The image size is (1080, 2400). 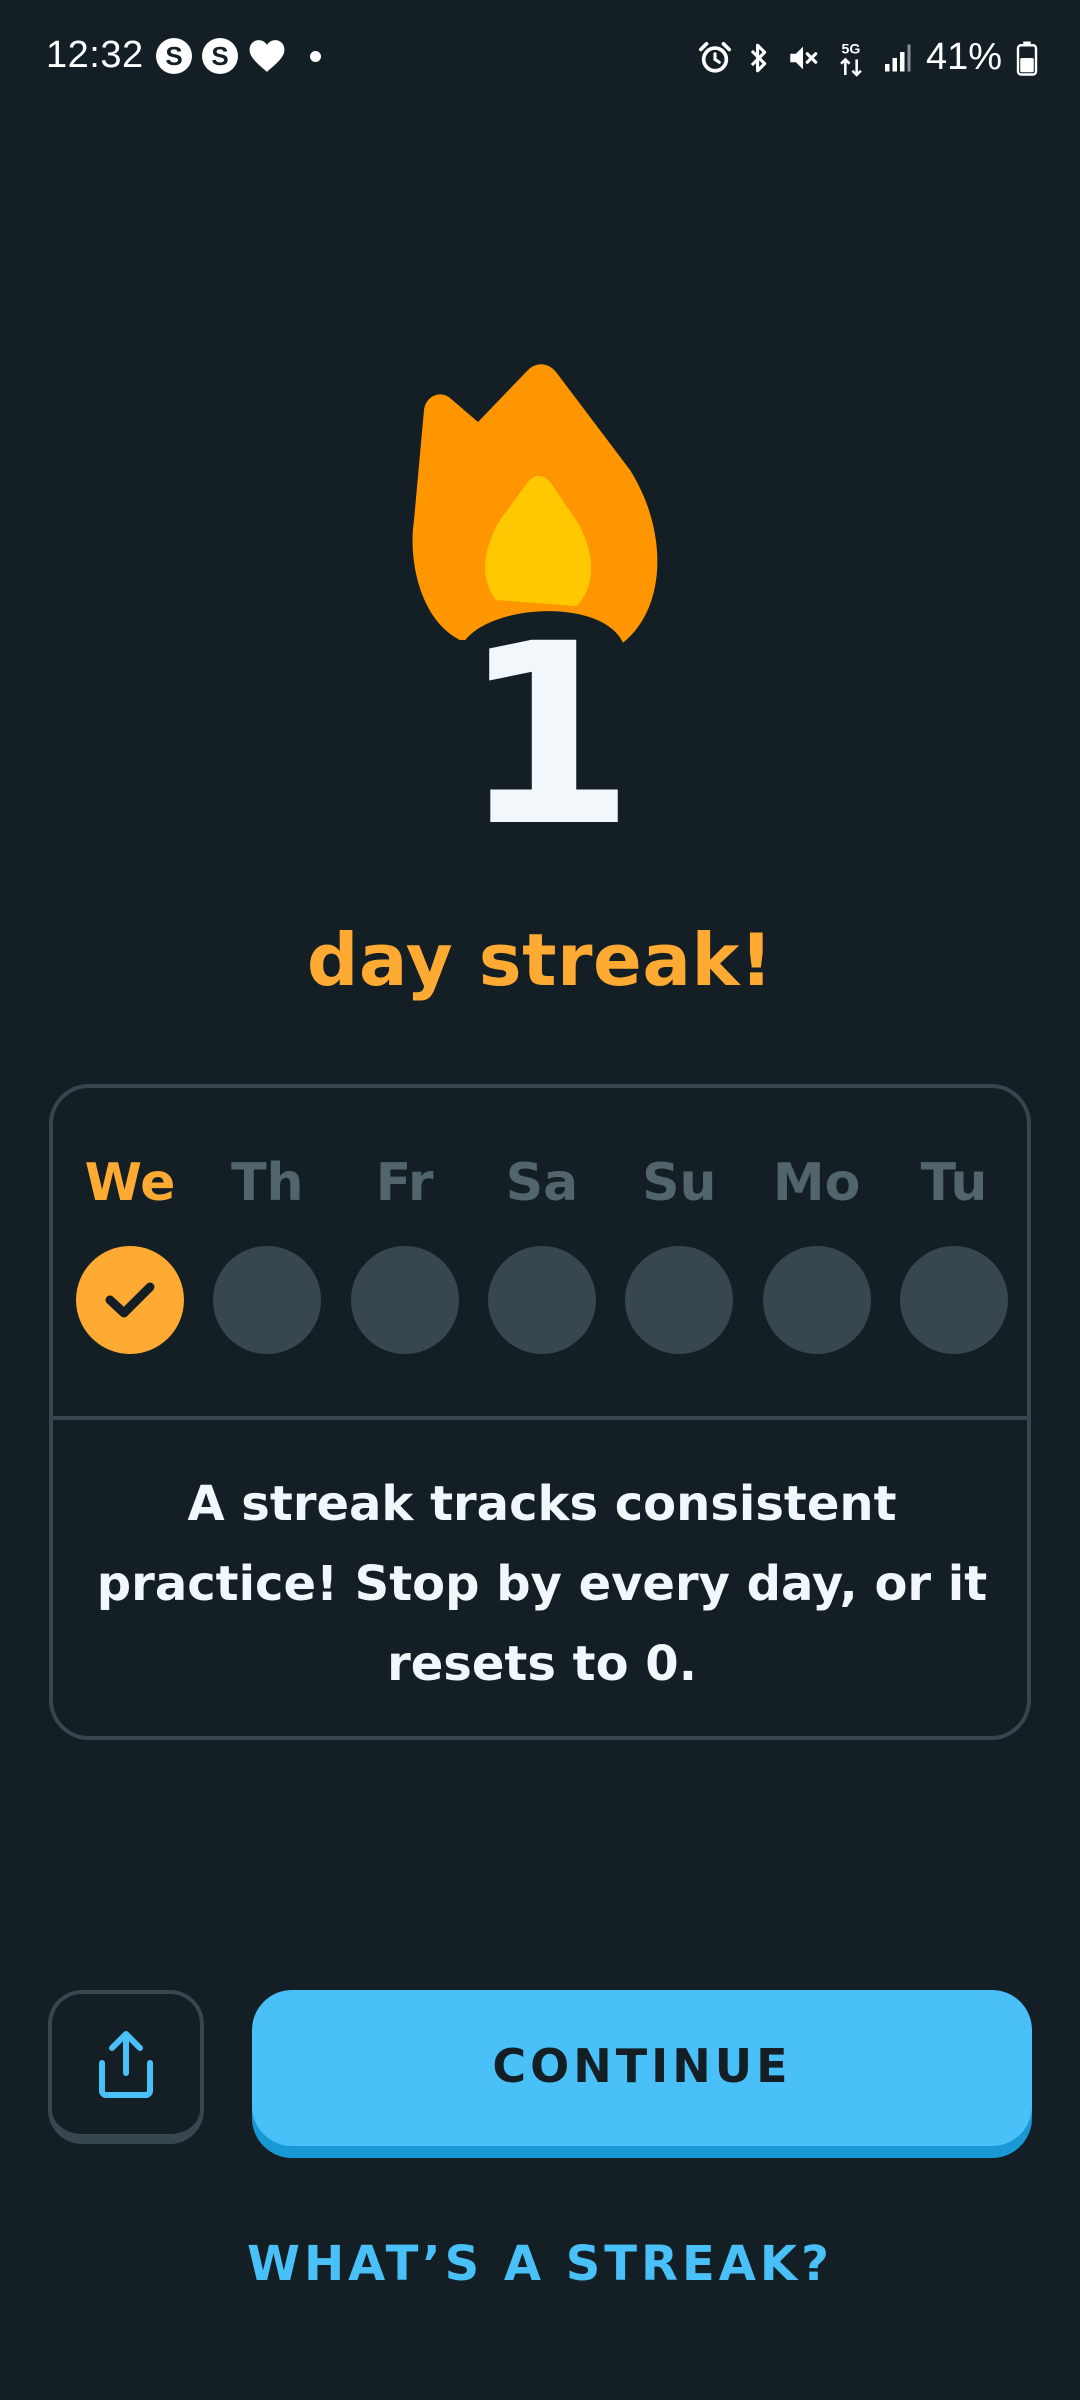 I want to click on share-button, so click(x=126, y=2067).